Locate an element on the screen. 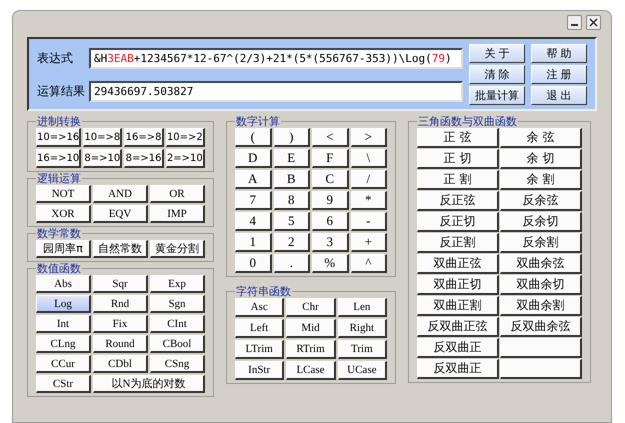  close-button is located at coordinates (593, 22).